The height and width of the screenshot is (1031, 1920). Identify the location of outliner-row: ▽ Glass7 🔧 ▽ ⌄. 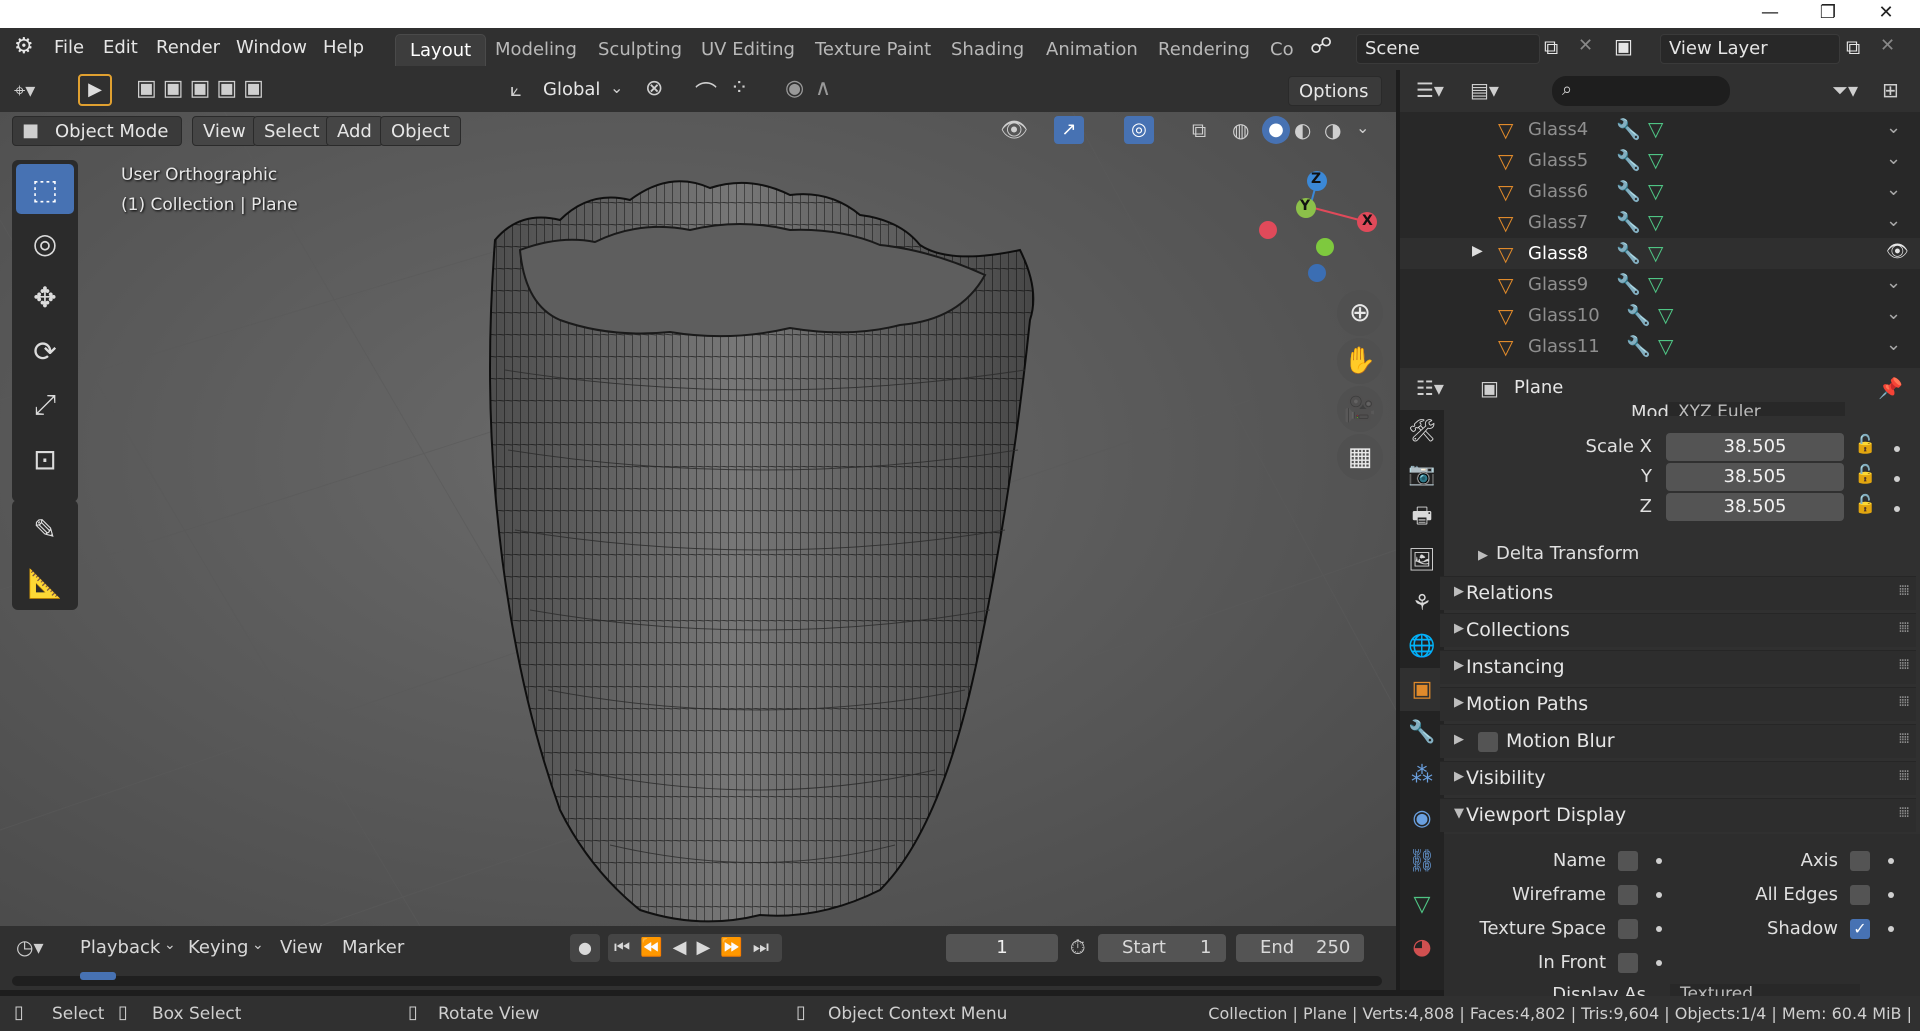
(1660, 222).